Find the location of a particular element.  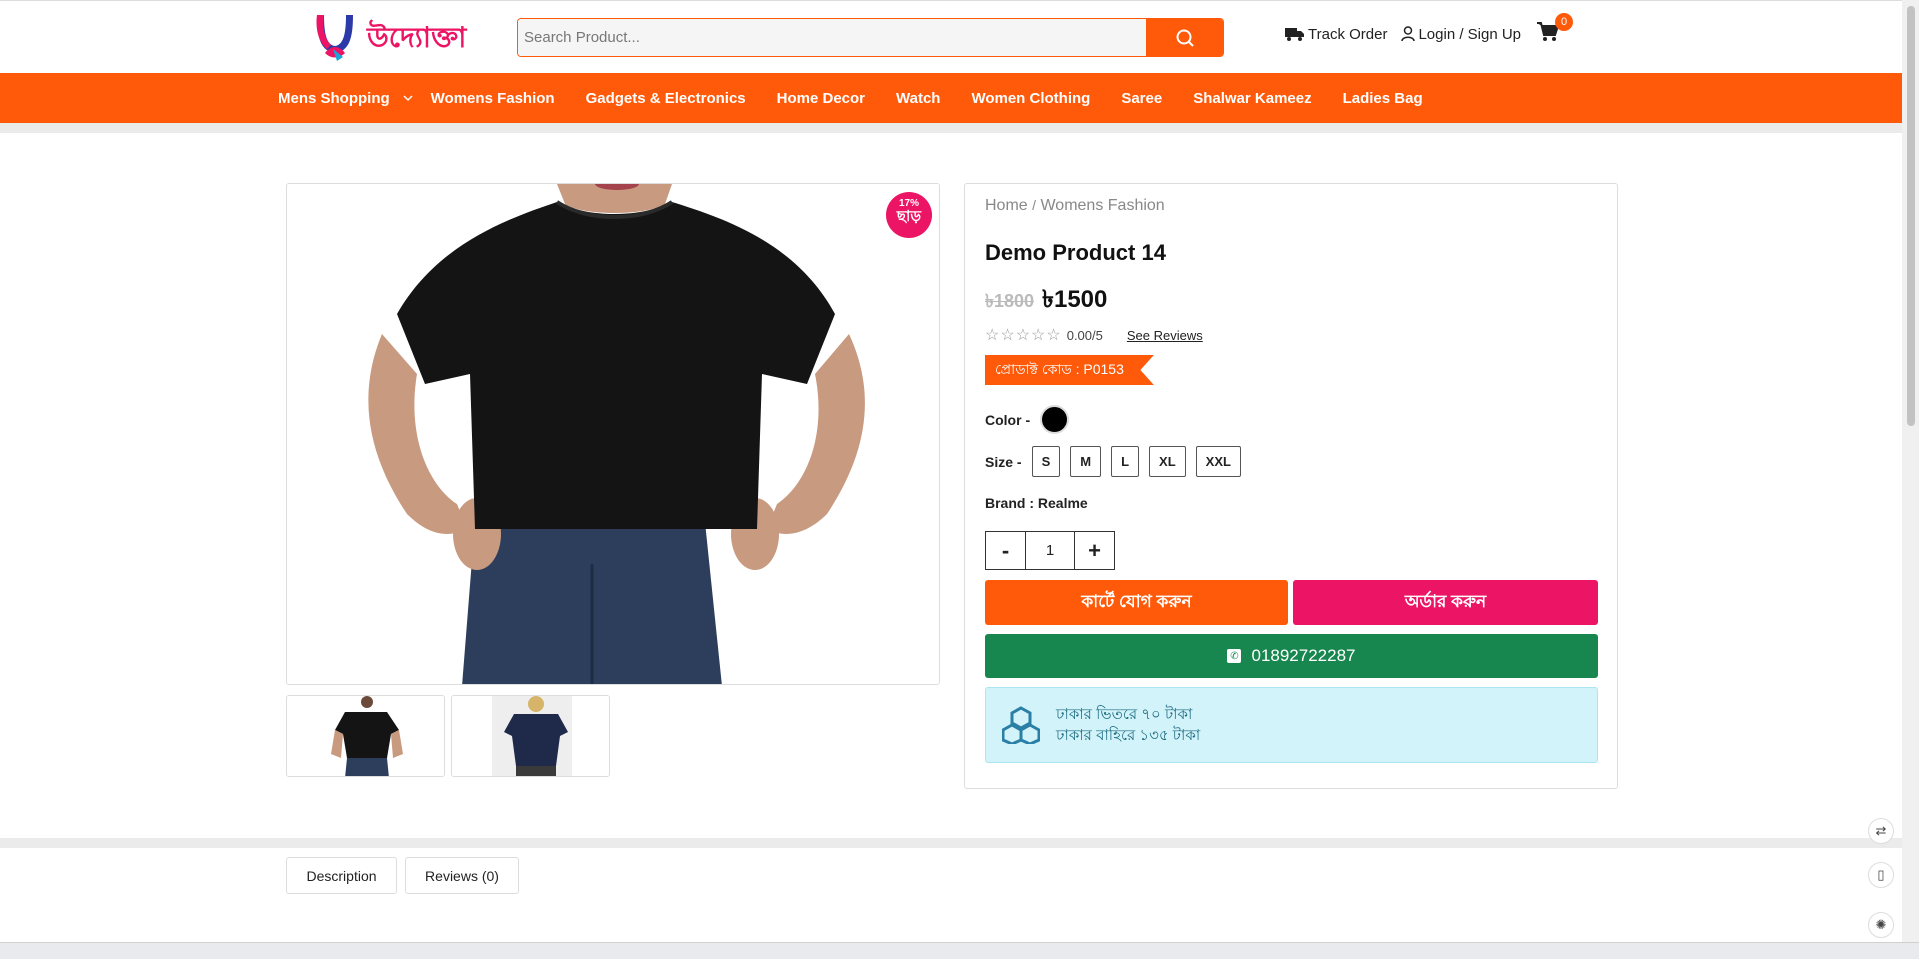

call-button: ✆ 01892722287 is located at coordinates (1291, 656).